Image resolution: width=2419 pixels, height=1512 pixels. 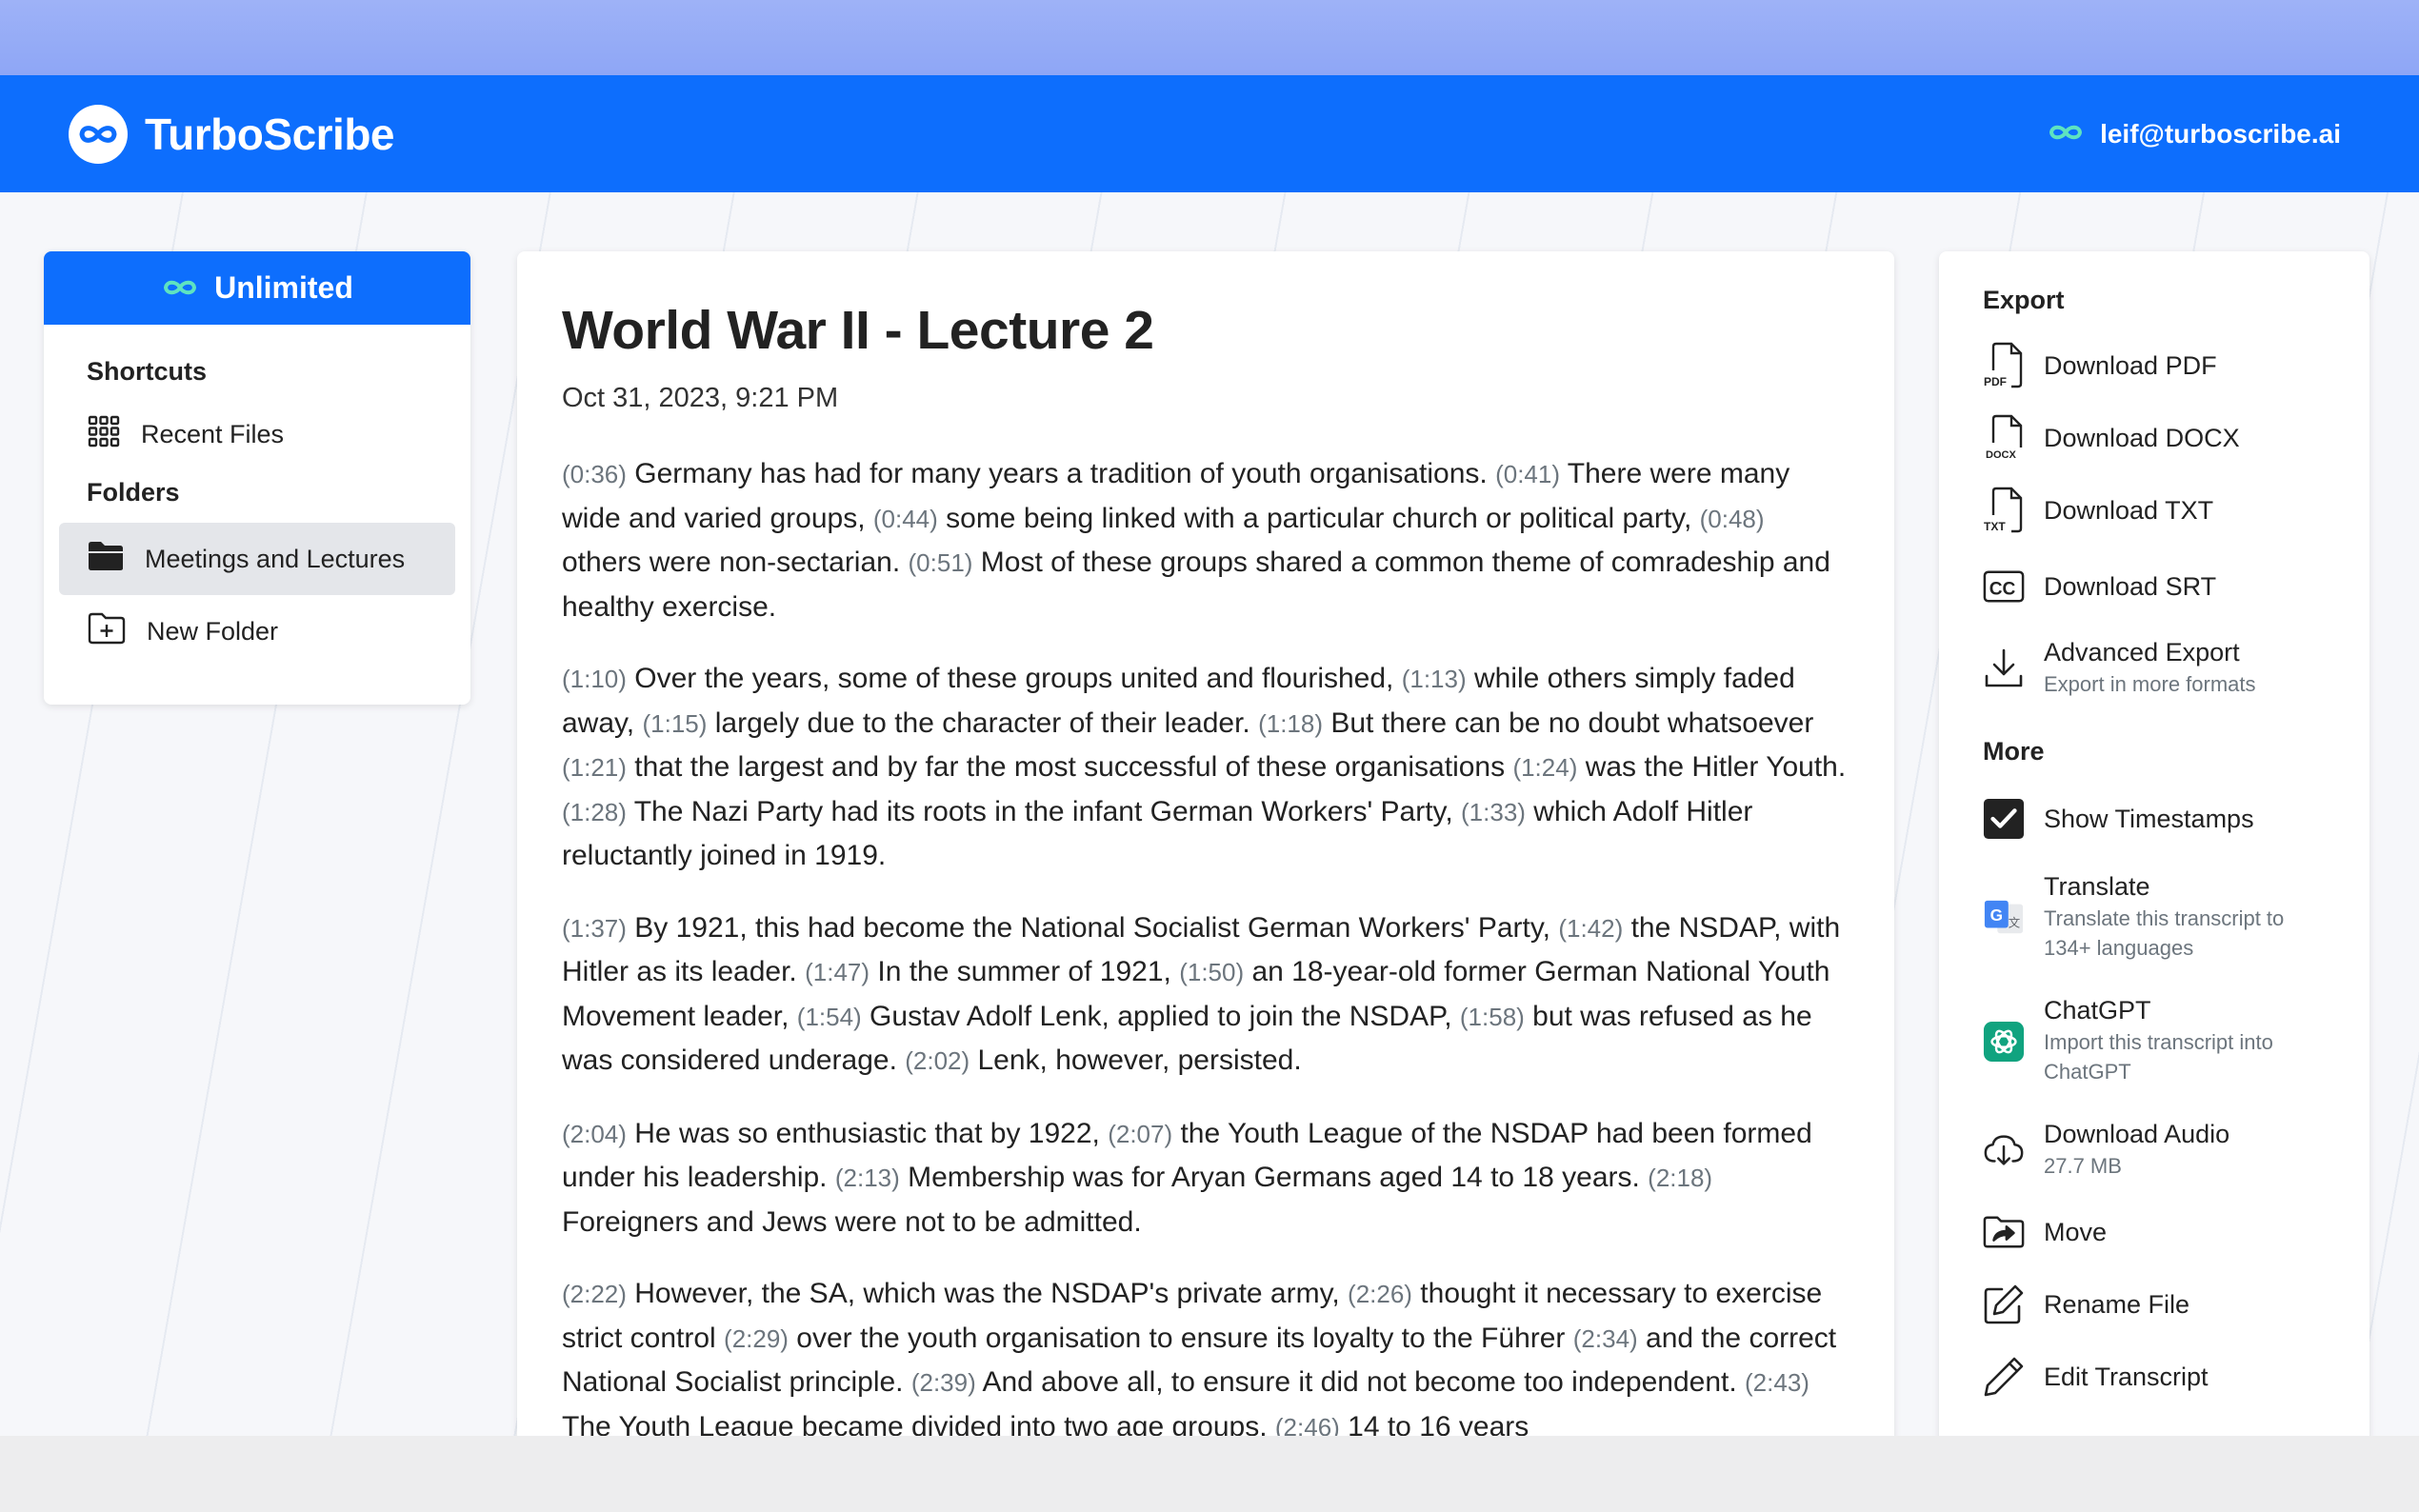 What do you see at coordinates (1605, 1338) in the screenshot?
I see `timestamp-link: (2:34)` at bounding box center [1605, 1338].